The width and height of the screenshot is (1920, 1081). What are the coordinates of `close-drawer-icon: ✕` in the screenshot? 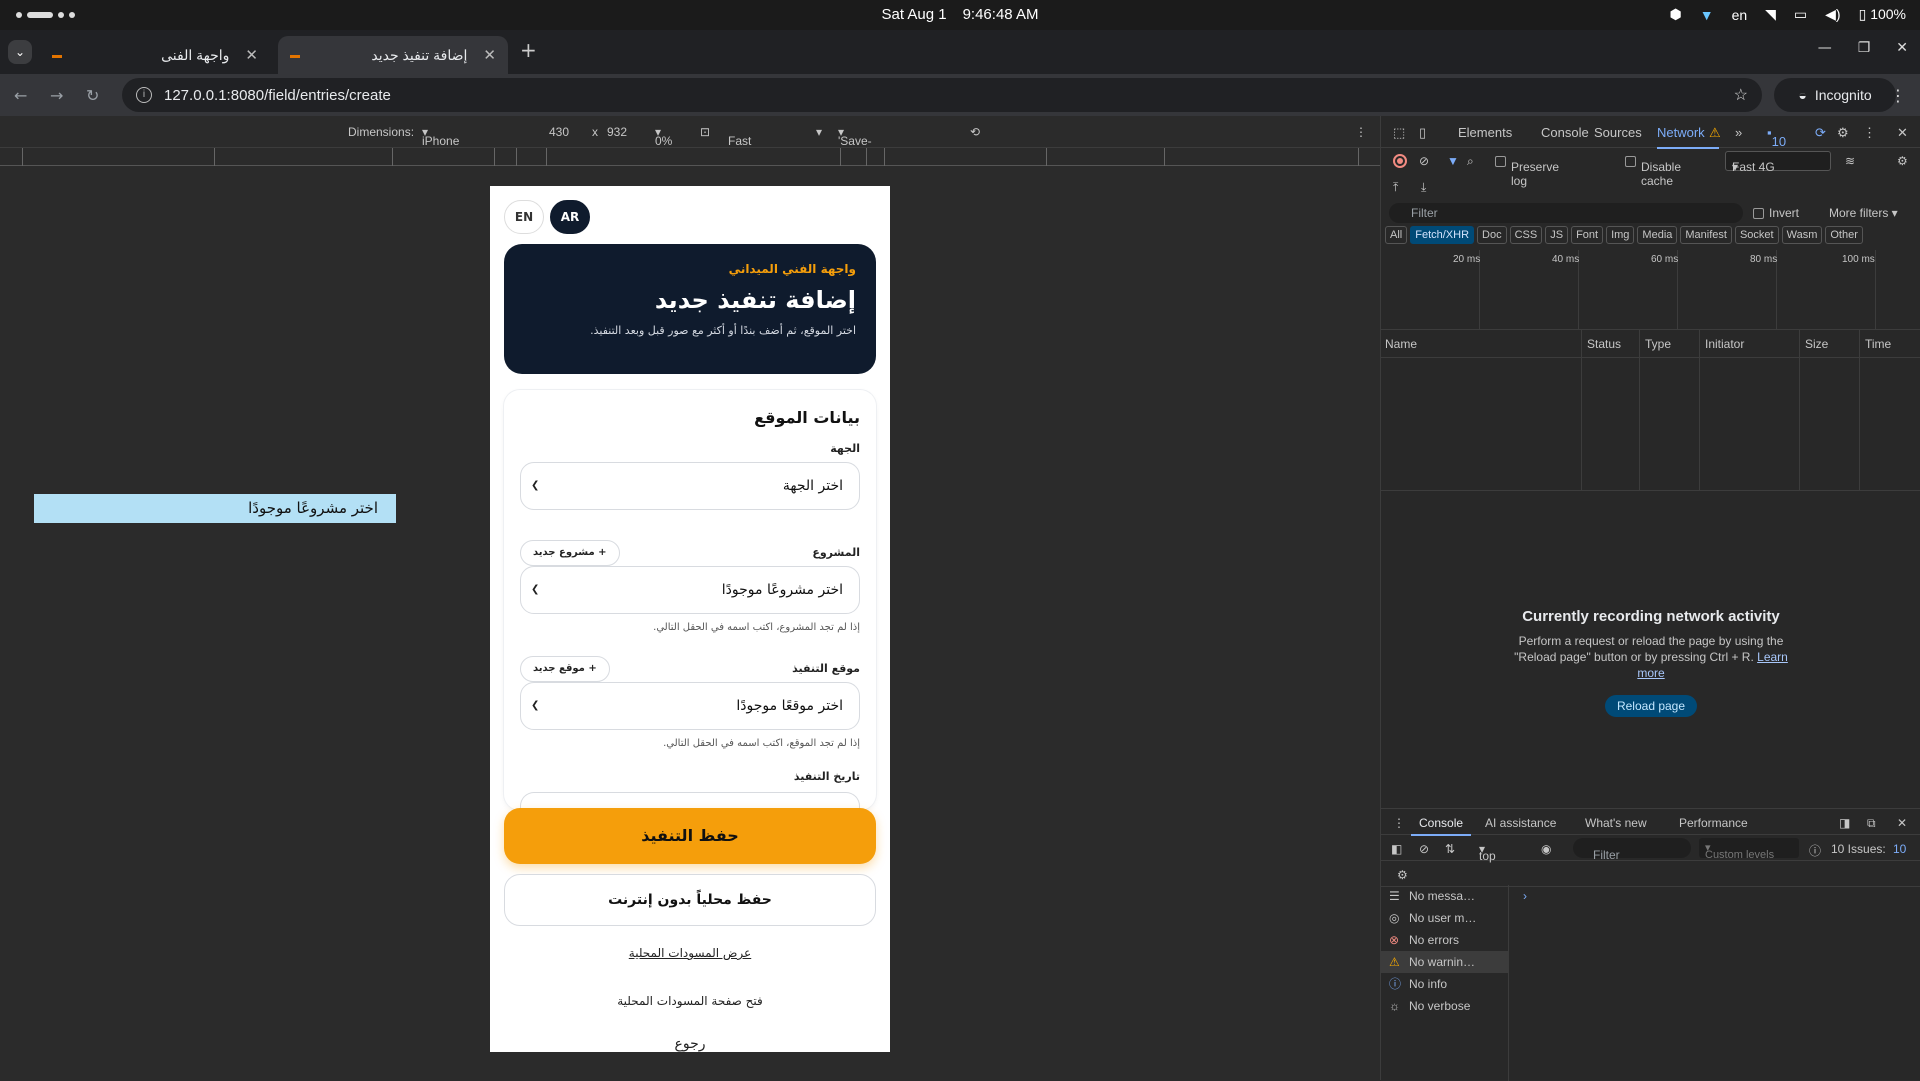 It's located at (1902, 823).